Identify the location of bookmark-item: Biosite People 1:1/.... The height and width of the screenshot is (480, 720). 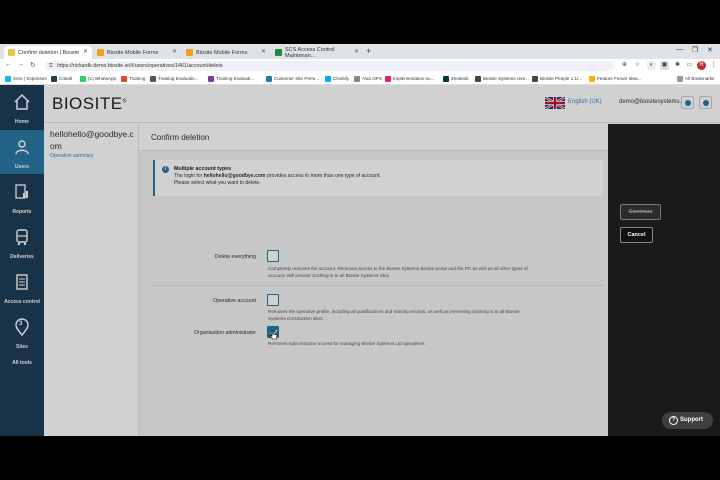
(557, 79).